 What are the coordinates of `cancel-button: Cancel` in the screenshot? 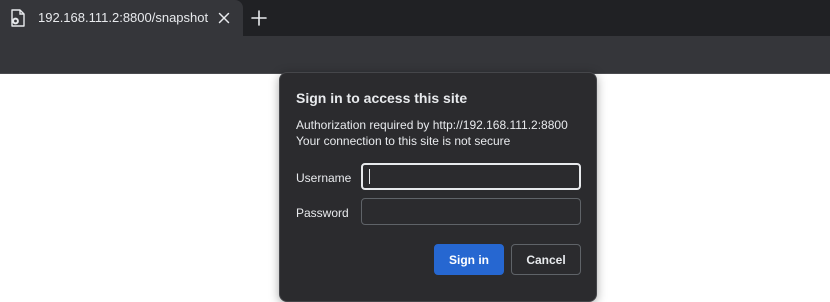 It's located at (546, 259).